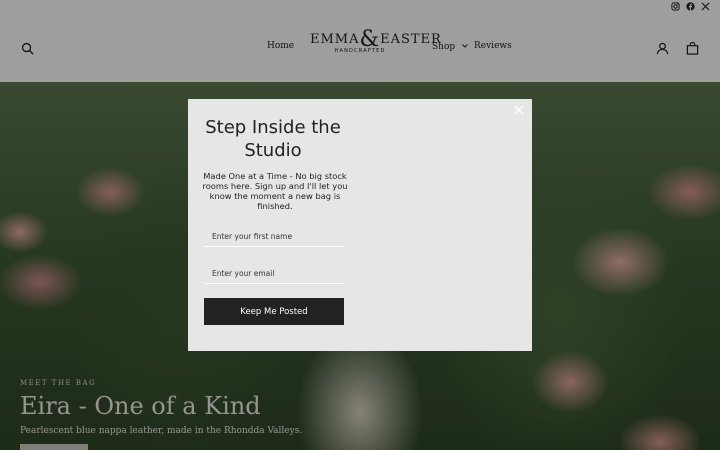 Image resolution: width=720 pixels, height=450 pixels. What do you see at coordinates (273, 139) in the screenshot?
I see `modal-title: Step Inside the Studio` at bounding box center [273, 139].